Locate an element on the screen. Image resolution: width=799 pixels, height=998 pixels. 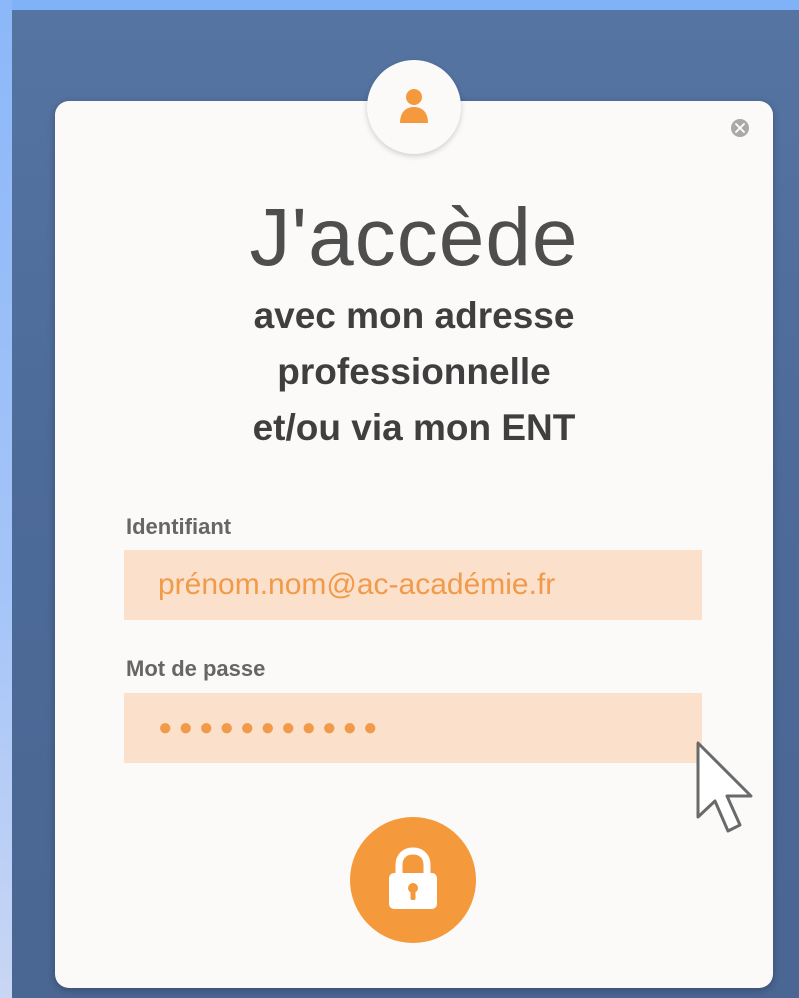
avatar-badge is located at coordinates (414, 107).